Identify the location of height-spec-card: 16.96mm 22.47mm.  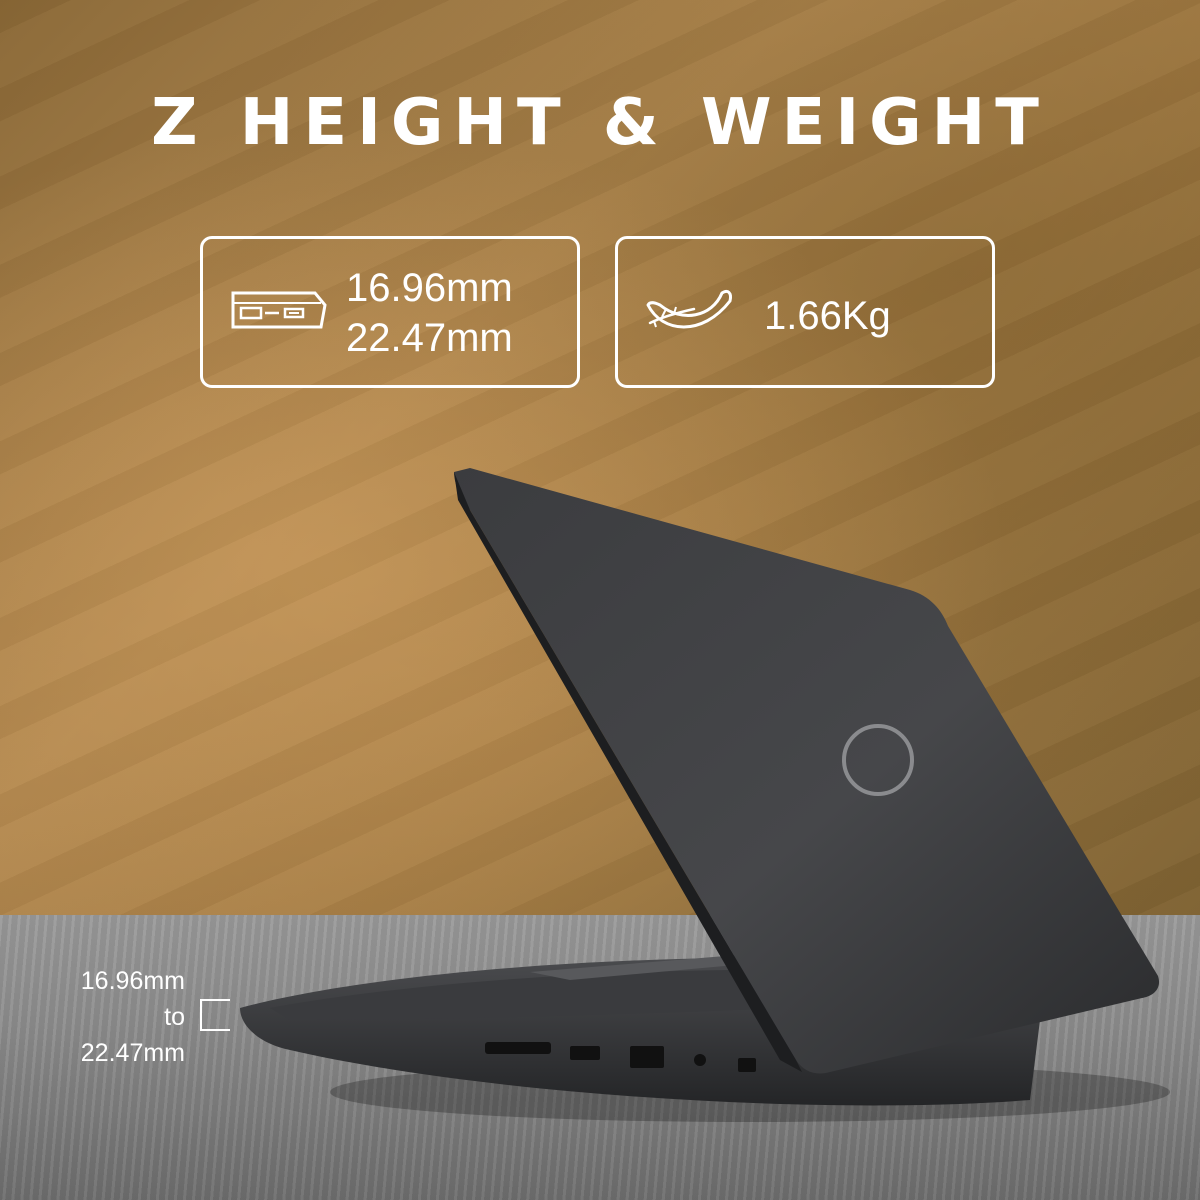
(390, 312).